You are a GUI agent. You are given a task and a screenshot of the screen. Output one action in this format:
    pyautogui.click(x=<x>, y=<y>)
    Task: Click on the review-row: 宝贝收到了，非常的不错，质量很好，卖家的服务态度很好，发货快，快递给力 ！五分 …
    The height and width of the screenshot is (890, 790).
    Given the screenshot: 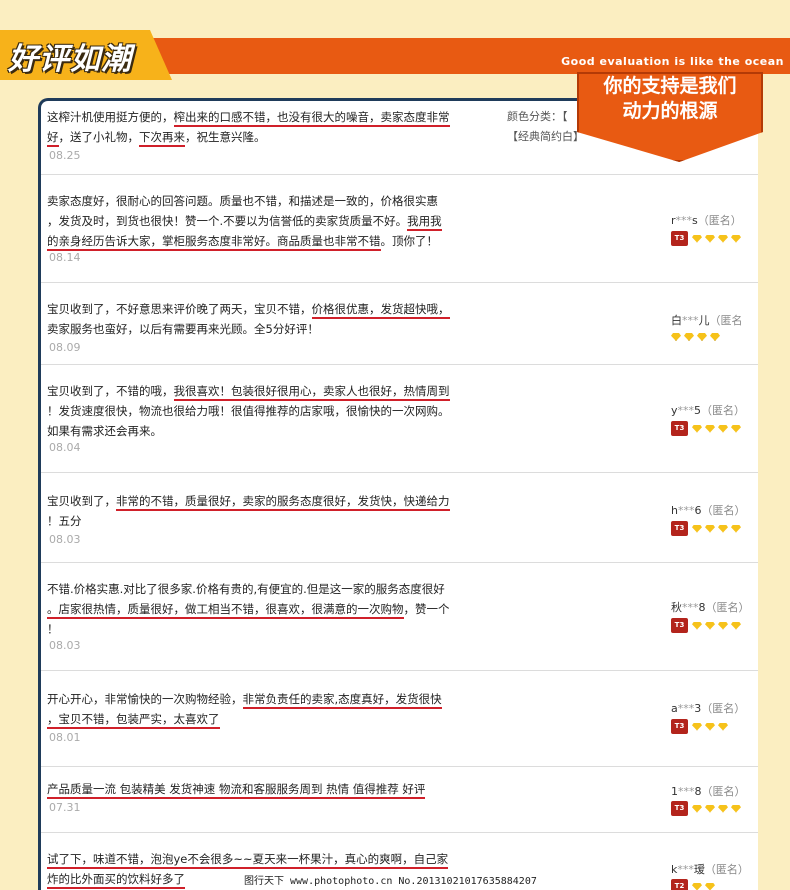 What is the action you would take?
    pyautogui.click(x=399, y=518)
    